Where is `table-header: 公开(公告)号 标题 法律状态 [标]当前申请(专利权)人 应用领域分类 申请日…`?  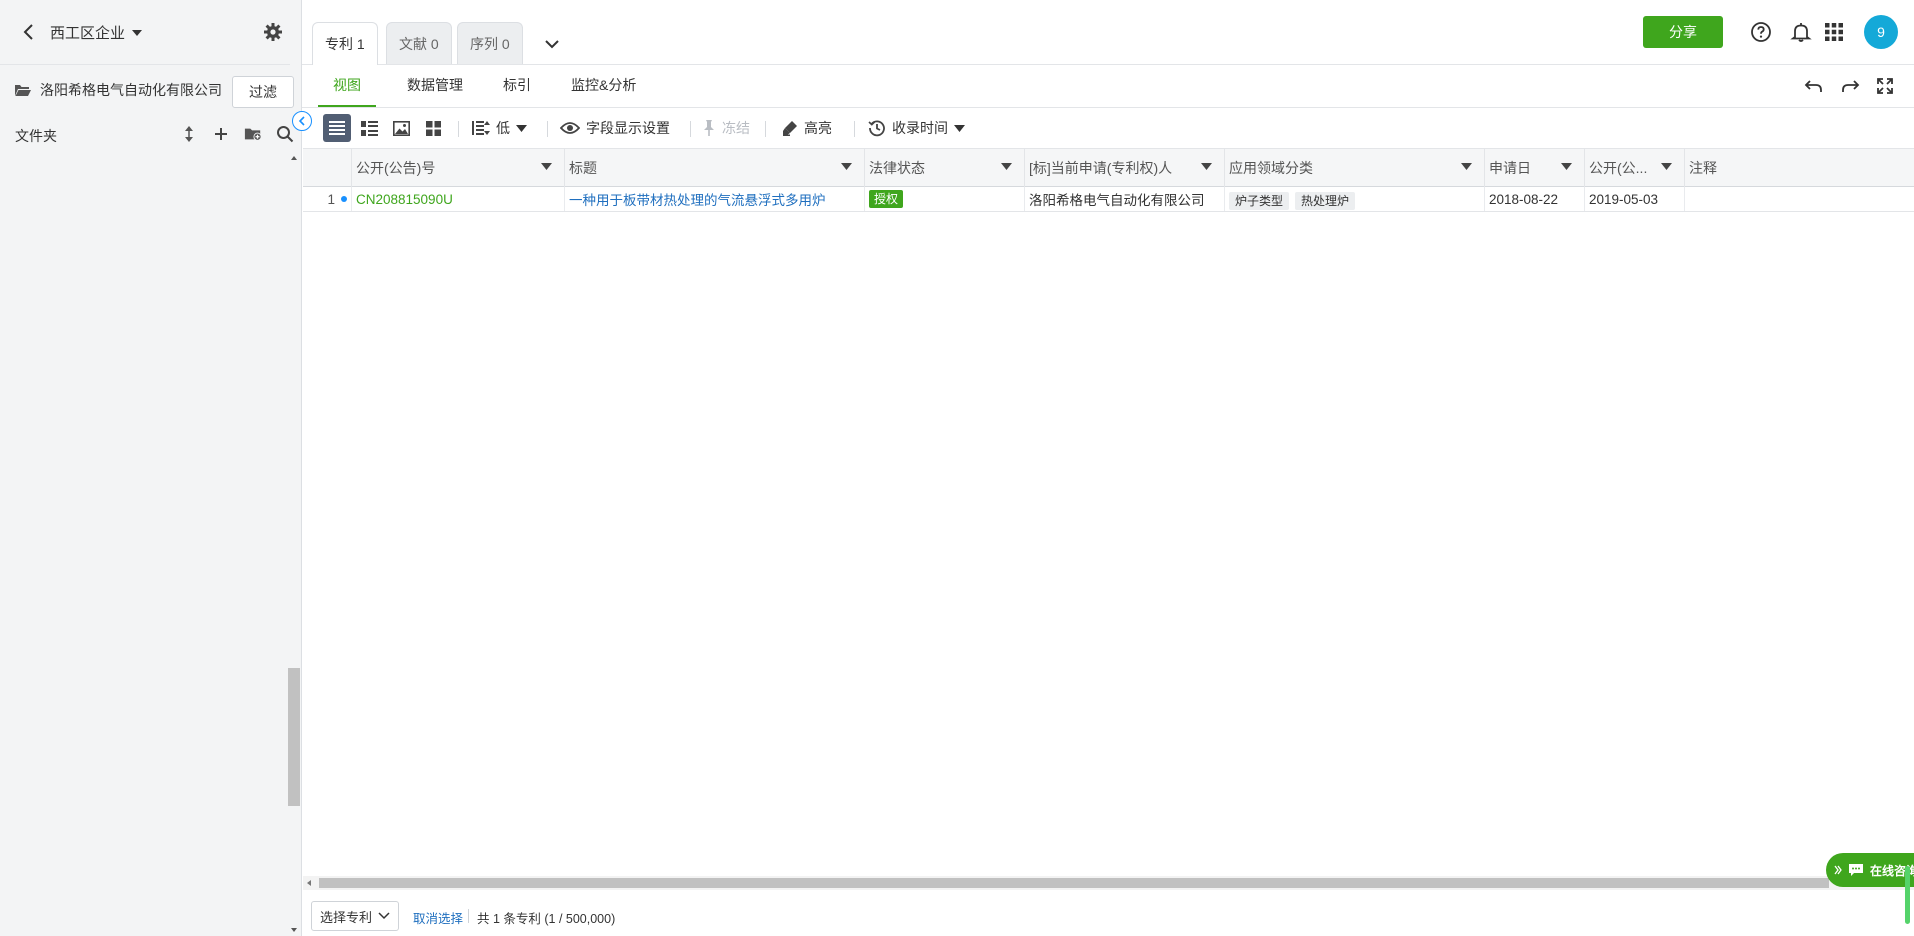
table-header: 公开(公告)号 标题 法律状态 [标]当前申请(专利权)人 应用领域分类 申请日… is located at coordinates (1108, 167).